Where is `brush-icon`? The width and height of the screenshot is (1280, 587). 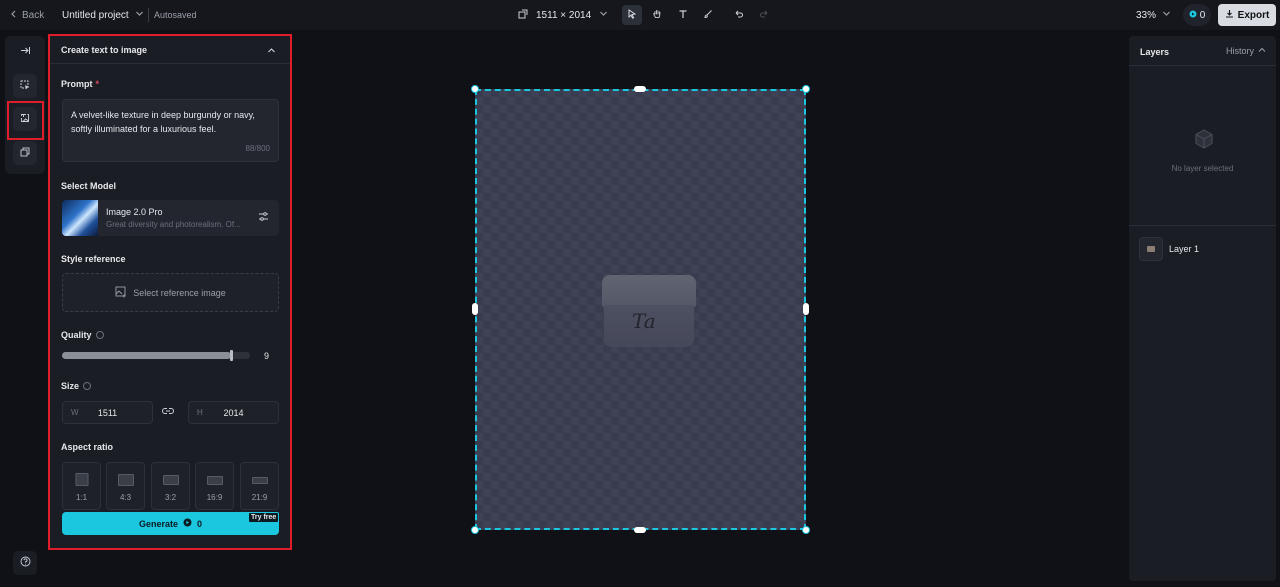
brush-icon is located at coordinates (708, 15).